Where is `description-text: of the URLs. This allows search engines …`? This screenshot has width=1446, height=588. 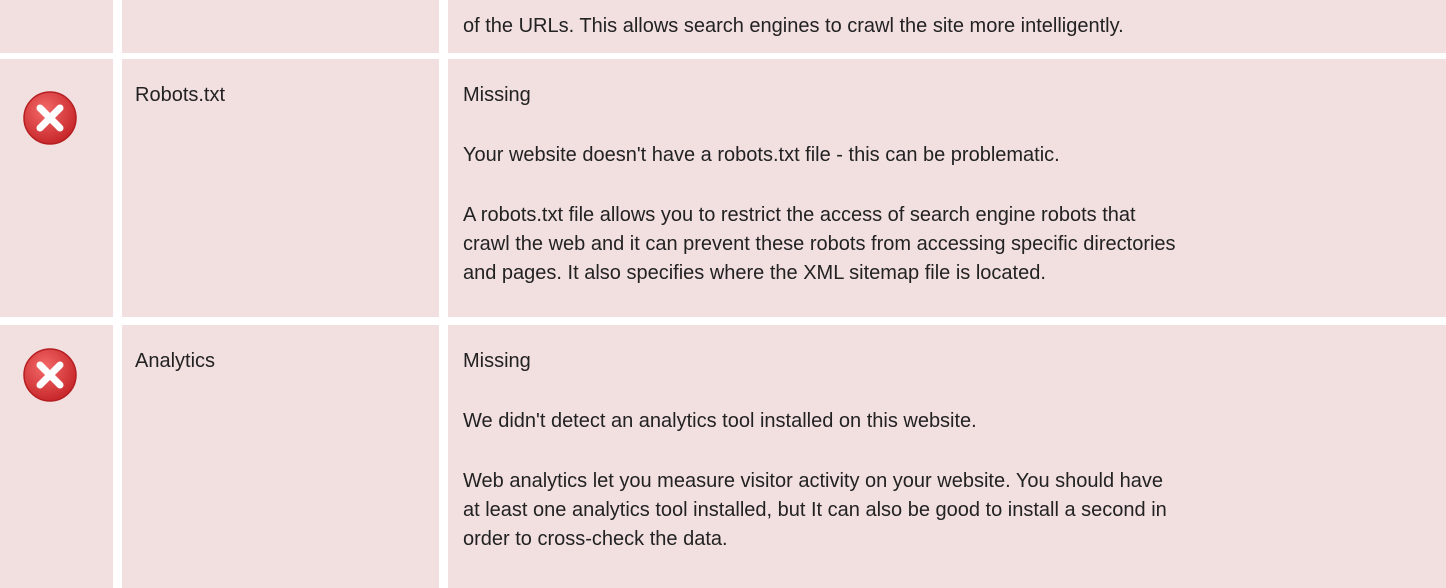
description-text: of the URLs. This allows search engines … is located at coordinates (793, 26).